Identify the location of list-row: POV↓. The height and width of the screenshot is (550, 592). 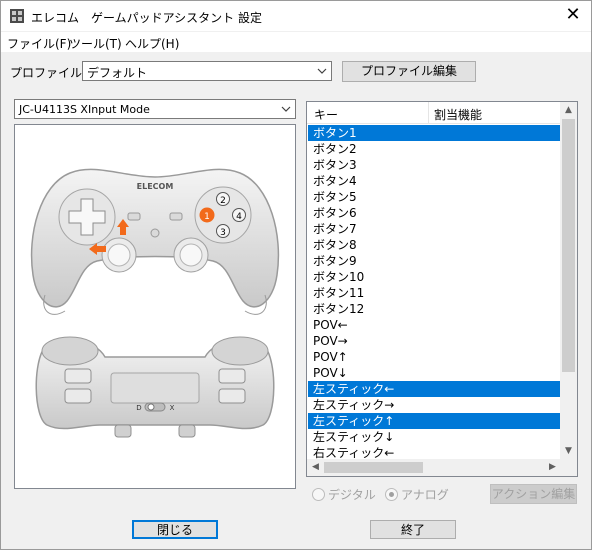
(434, 373).